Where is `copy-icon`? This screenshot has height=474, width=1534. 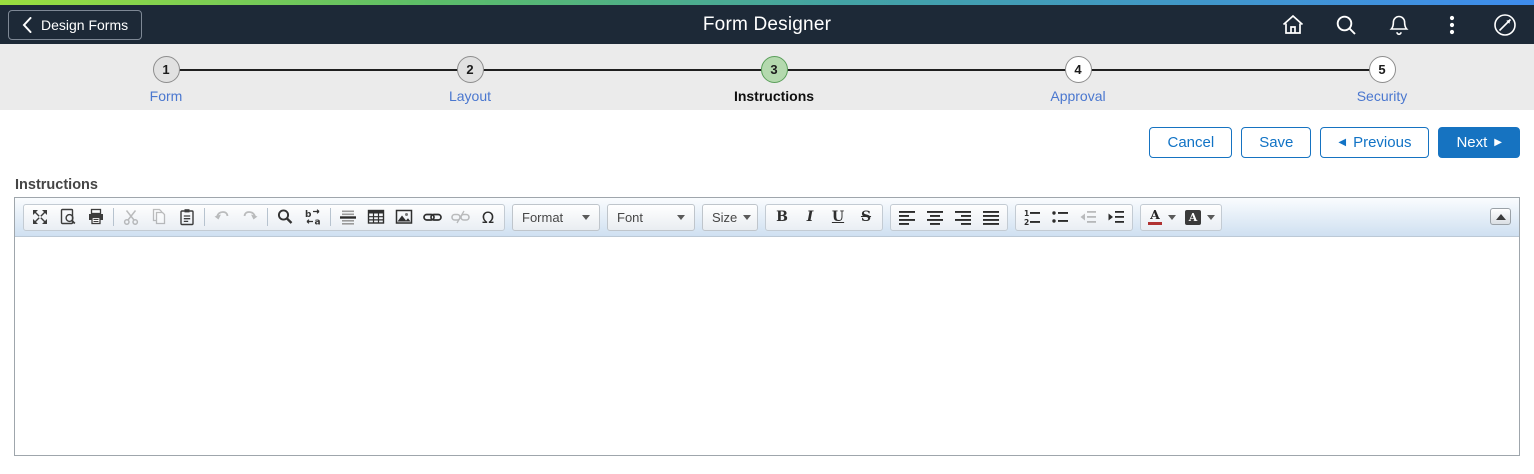
copy-icon is located at coordinates (159, 217).